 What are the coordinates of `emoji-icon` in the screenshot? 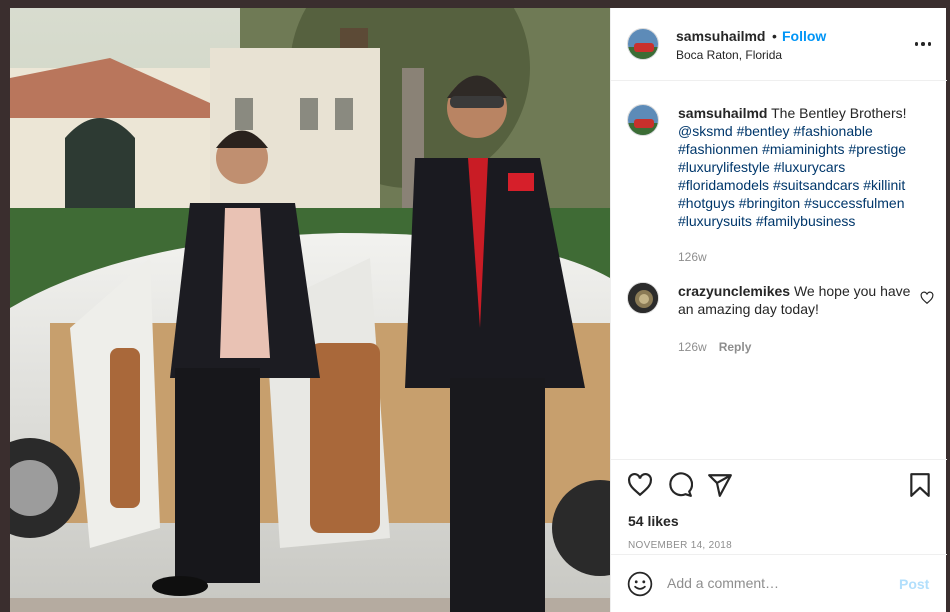 It's located at (640, 584).